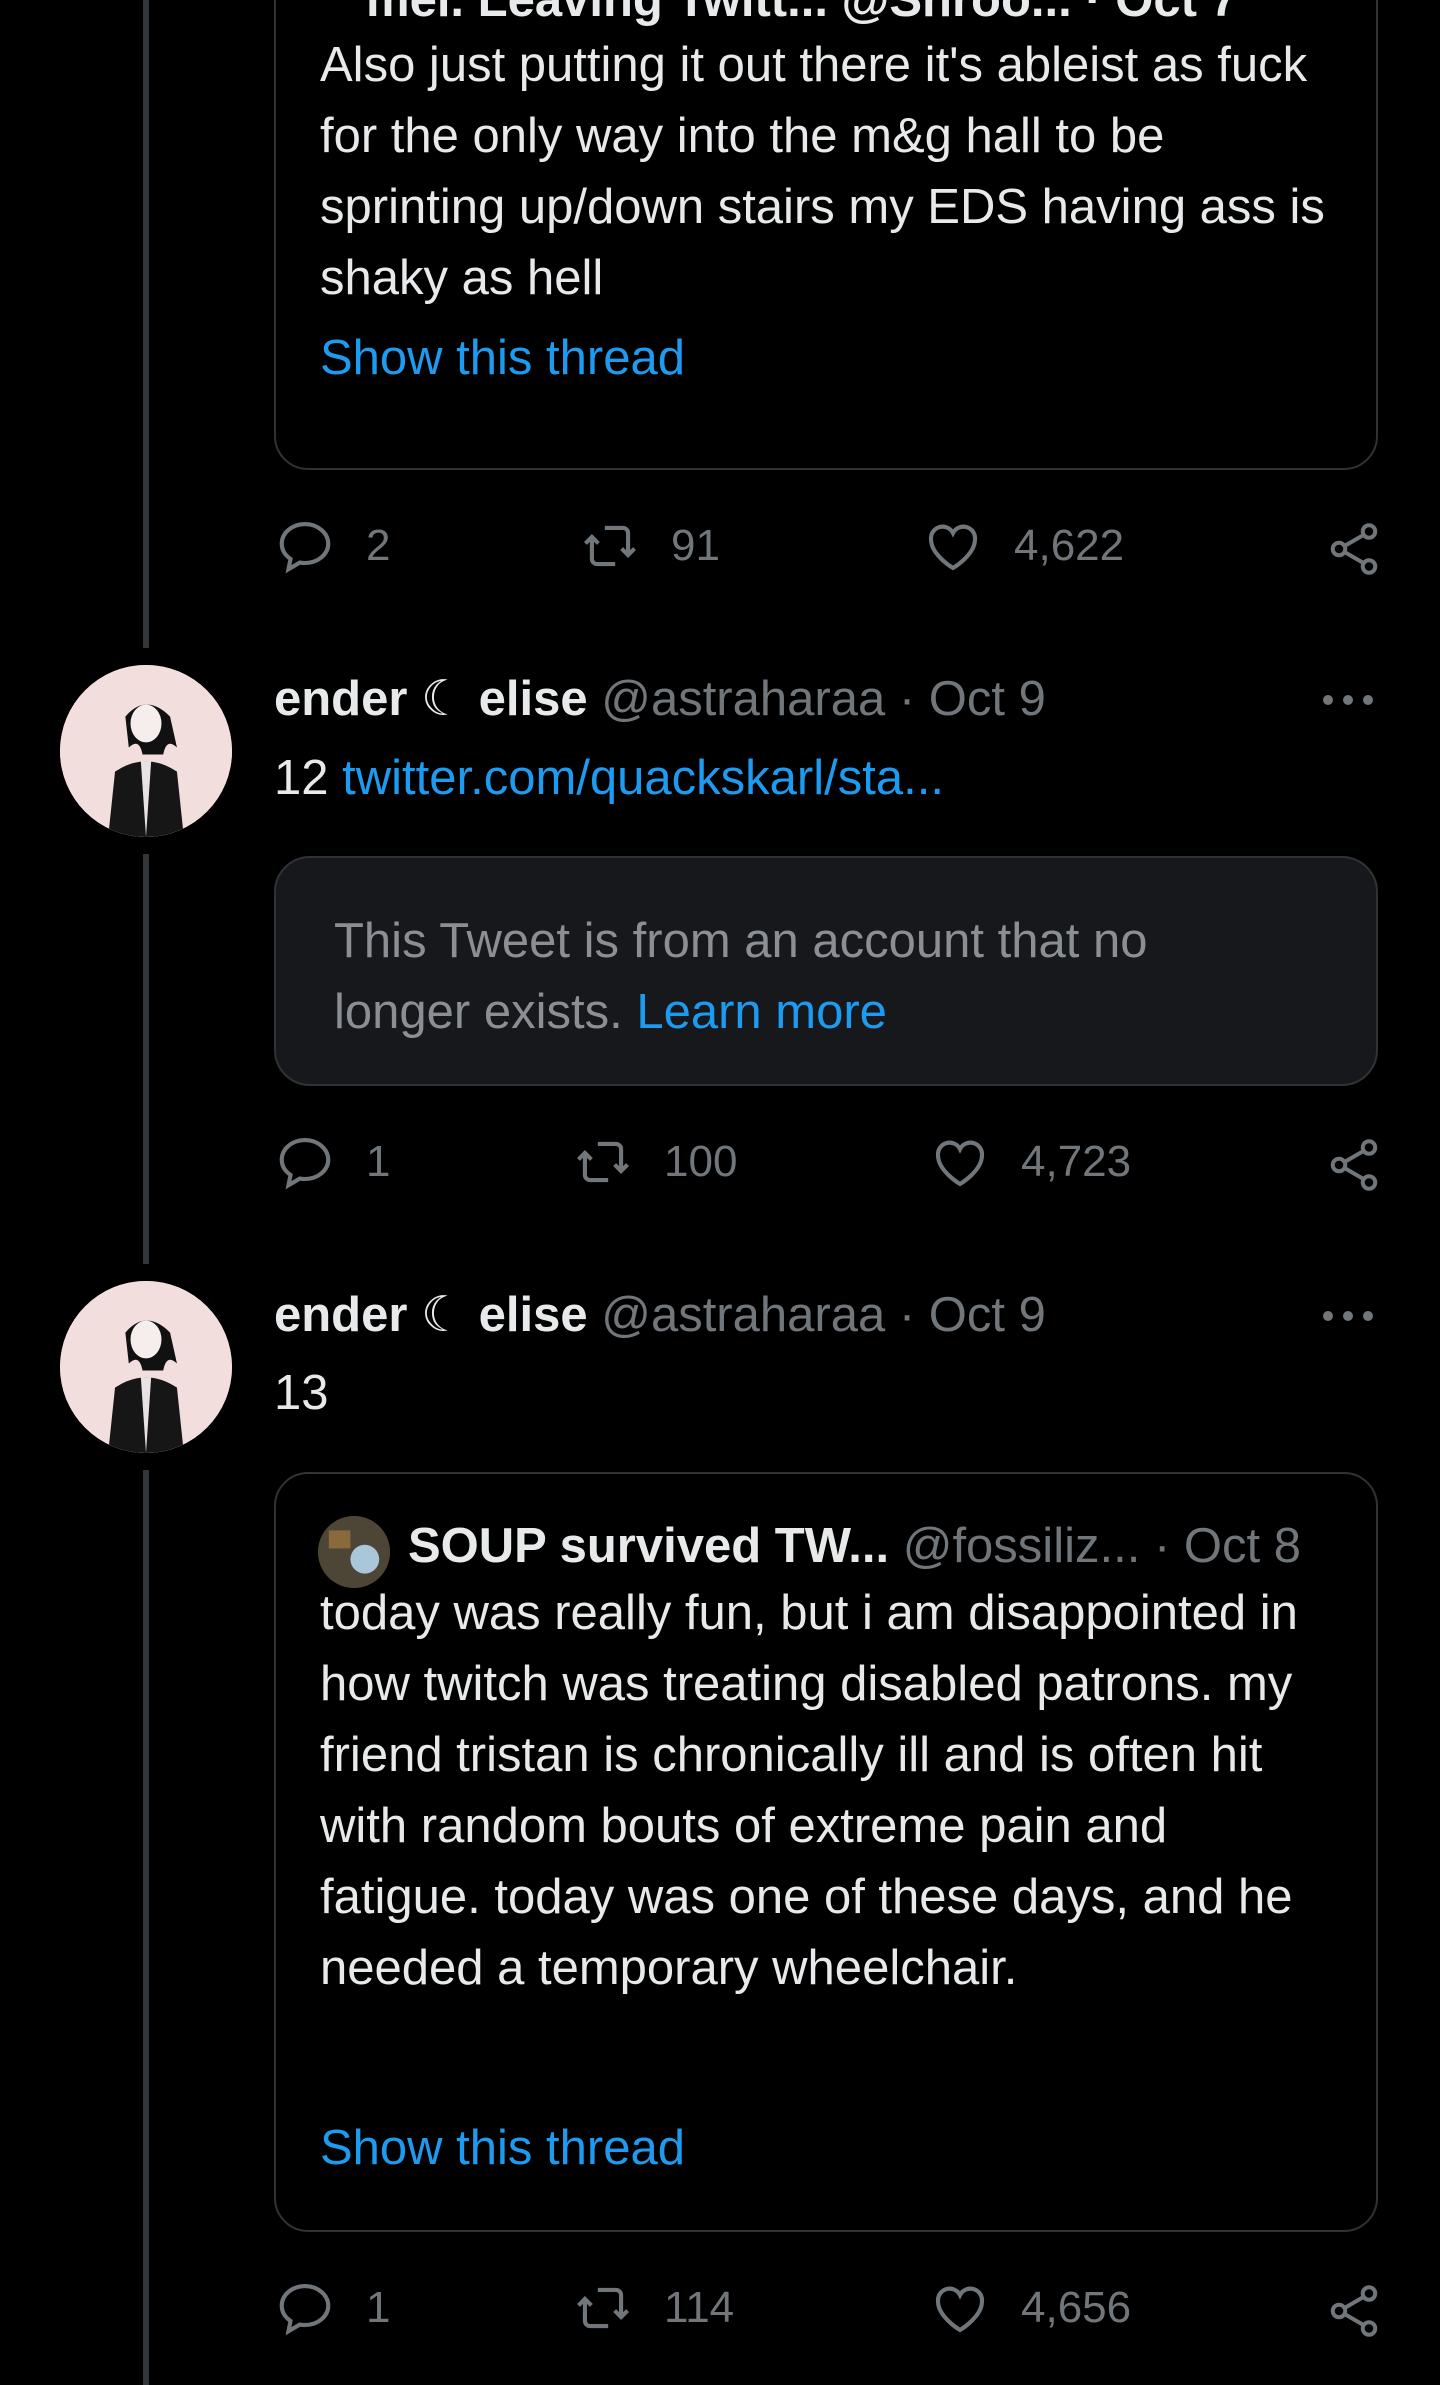  Describe the element at coordinates (701, 1161) in the screenshot. I see `retweet-count: 100` at that location.